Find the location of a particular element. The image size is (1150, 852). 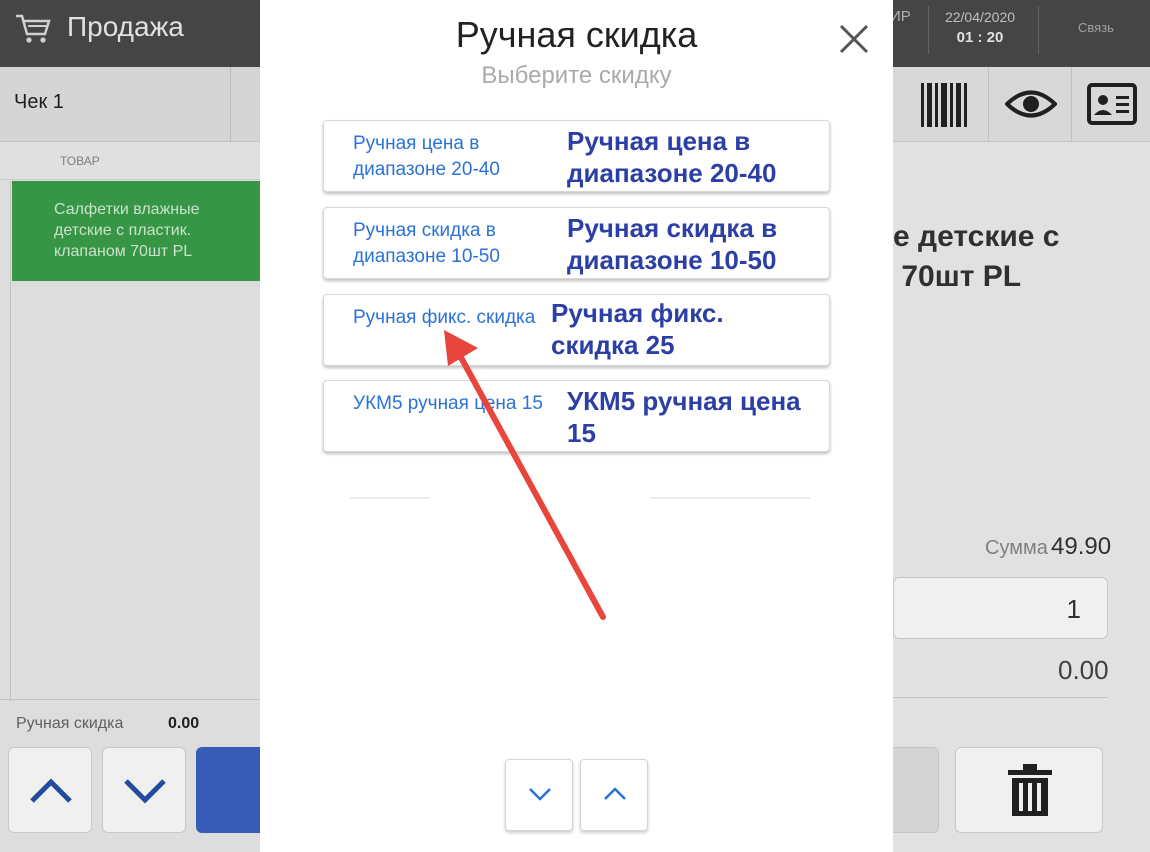

option-label: Ручная скидка в диапазоне 10-50 is located at coordinates (426, 243).